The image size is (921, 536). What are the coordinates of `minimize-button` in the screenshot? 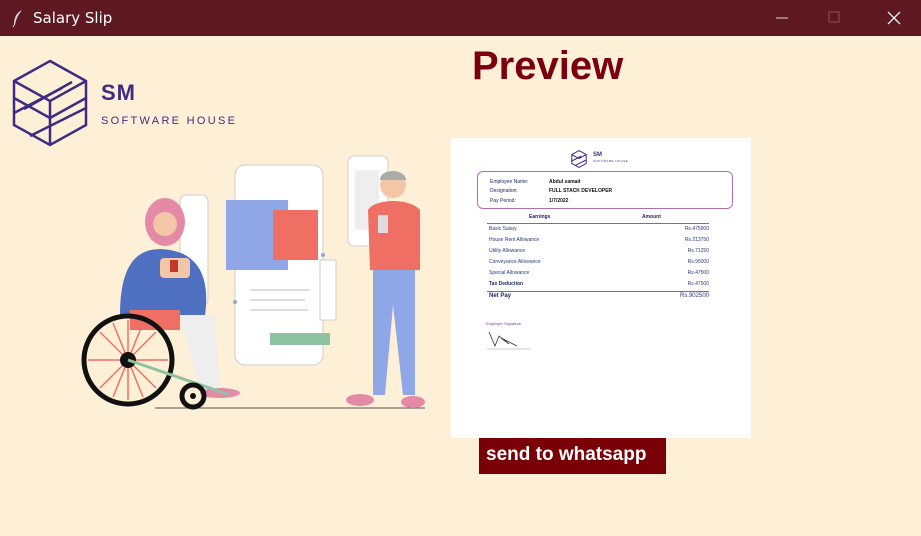 It's located at (783, 18).